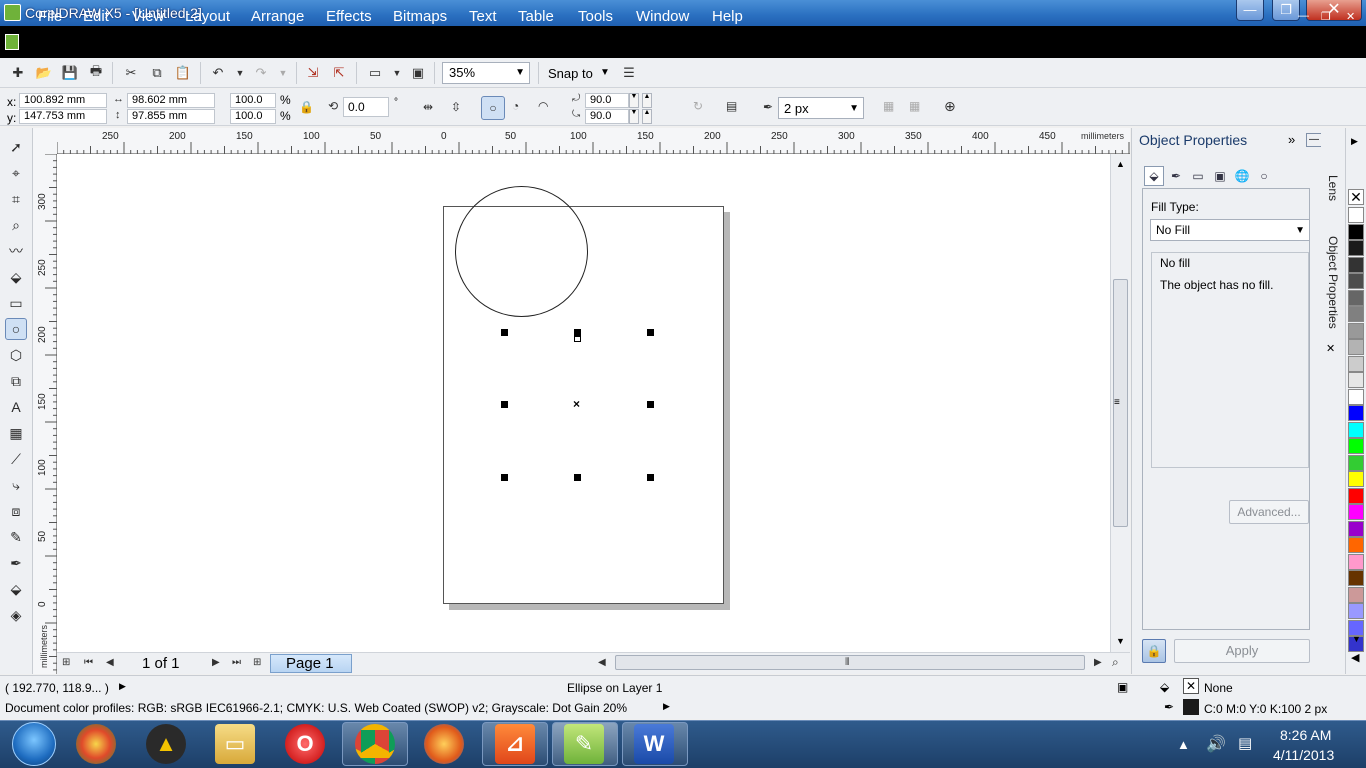 The width and height of the screenshot is (1366, 768). What do you see at coordinates (647, 116) in the screenshot?
I see `end-angle-spinner-up: ▲` at bounding box center [647, 116].